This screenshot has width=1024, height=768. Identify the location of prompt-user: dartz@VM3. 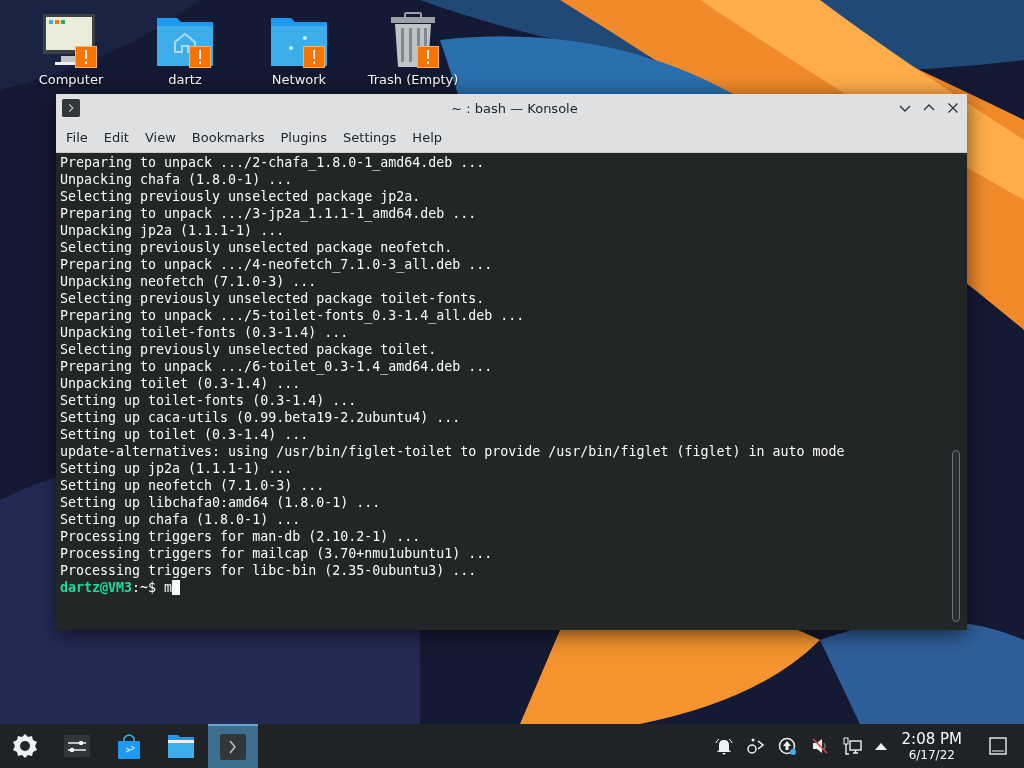
(96, 587).